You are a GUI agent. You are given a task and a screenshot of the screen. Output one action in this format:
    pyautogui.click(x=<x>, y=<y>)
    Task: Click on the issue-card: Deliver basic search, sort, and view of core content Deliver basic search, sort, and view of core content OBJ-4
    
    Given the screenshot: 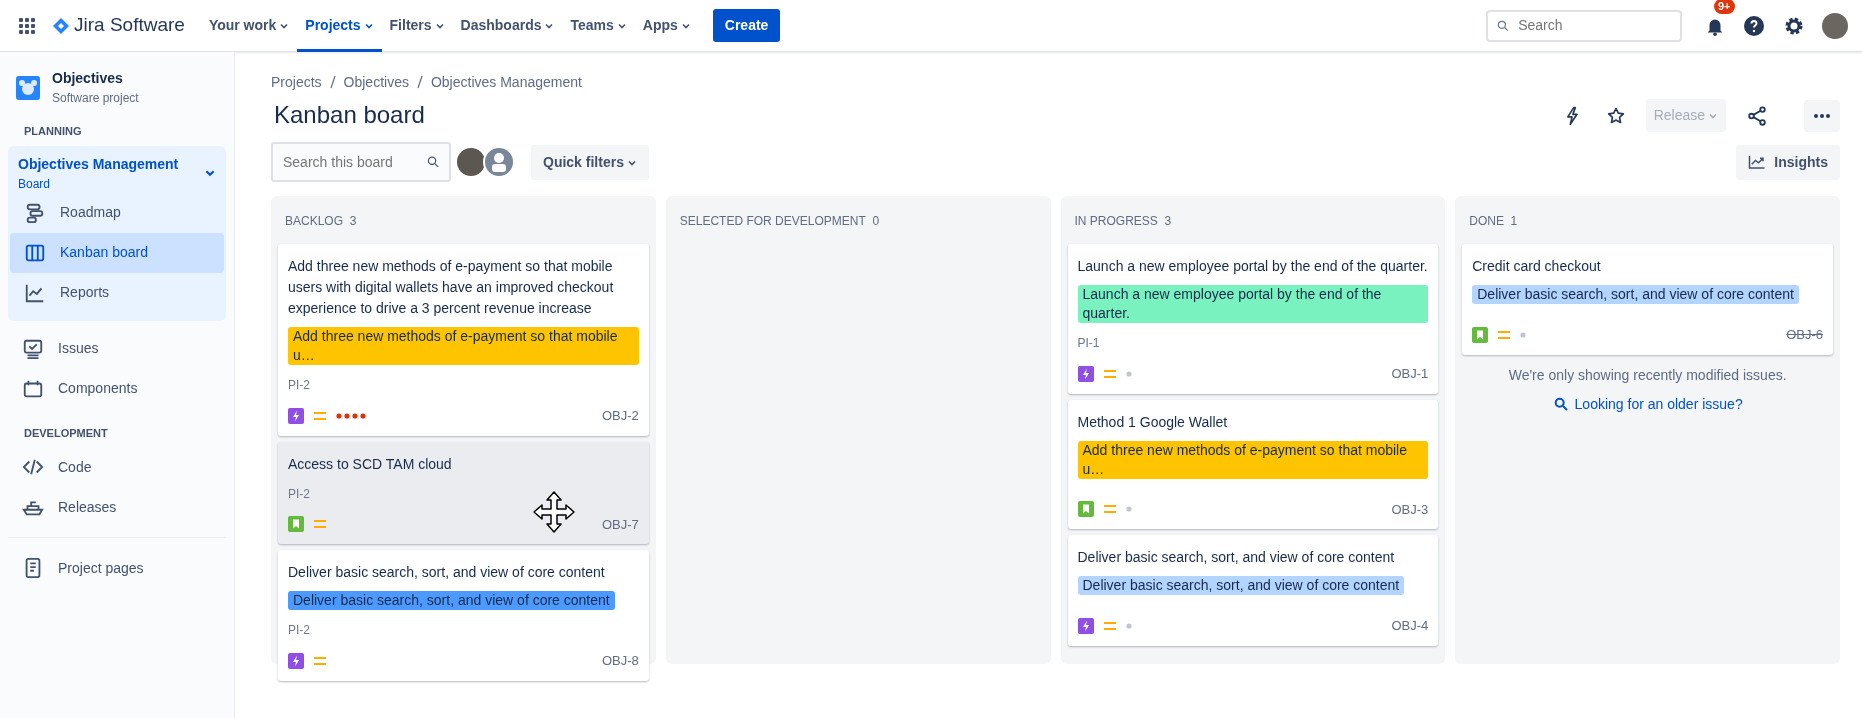 What is the action you would take?
    pyautogui.click(x=1253, y=590)
    